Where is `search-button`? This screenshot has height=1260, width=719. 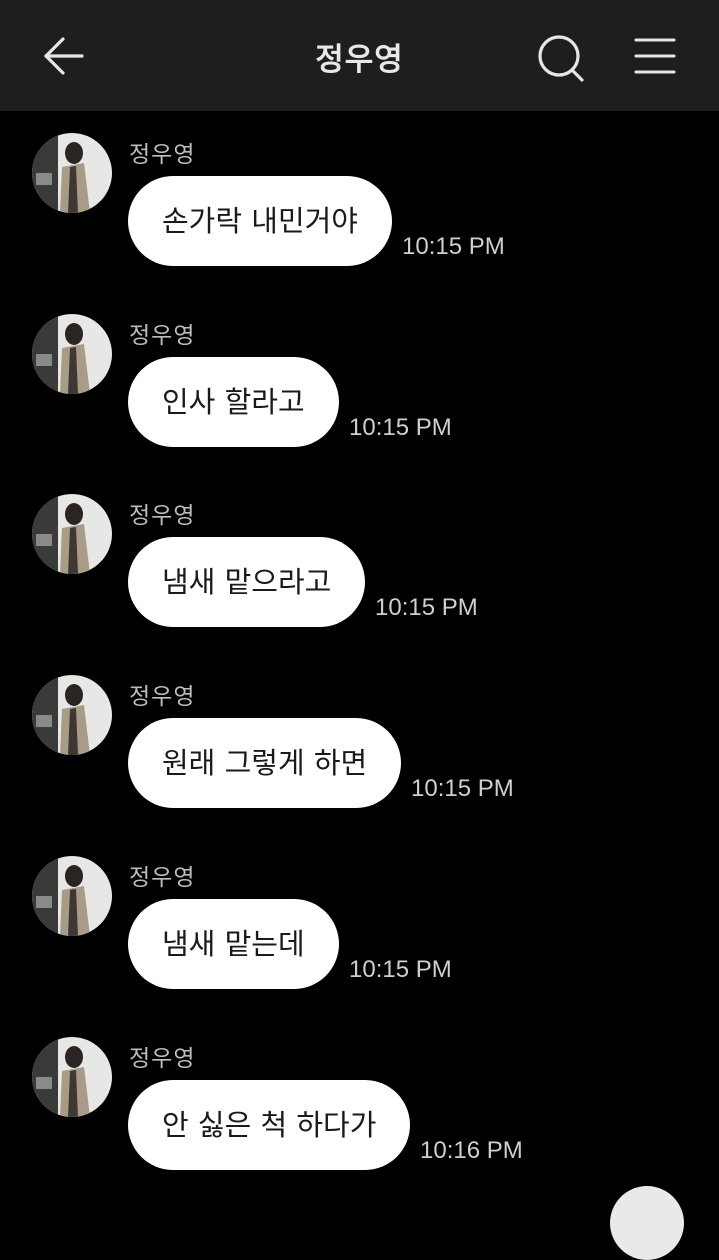
search-button is located at coordinates (560, 58).